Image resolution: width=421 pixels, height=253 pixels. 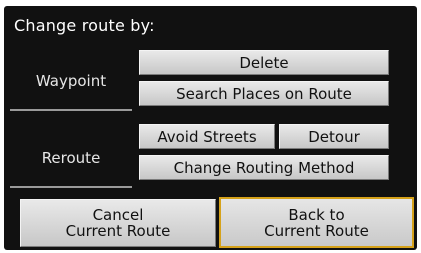 I want to click on search-places-on-route-button: Search Places on Route, so click(x=264, y=93).